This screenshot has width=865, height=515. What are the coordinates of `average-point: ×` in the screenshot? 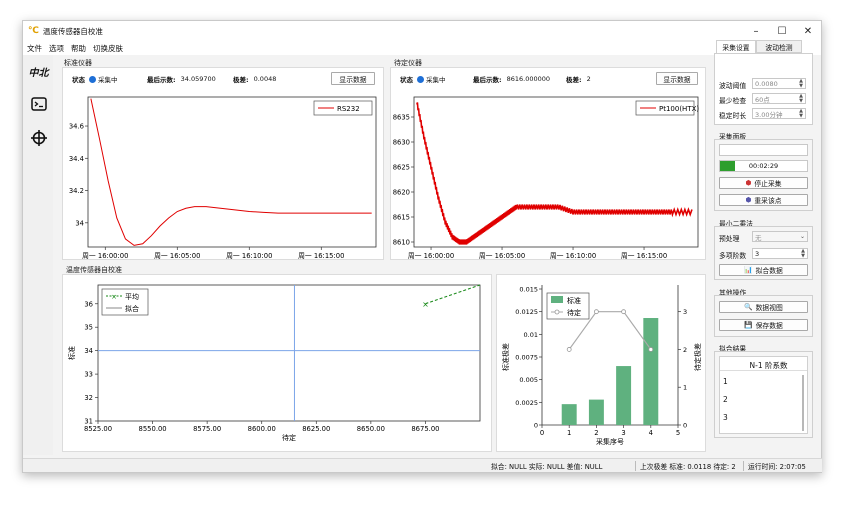 It's located at (425, 304).